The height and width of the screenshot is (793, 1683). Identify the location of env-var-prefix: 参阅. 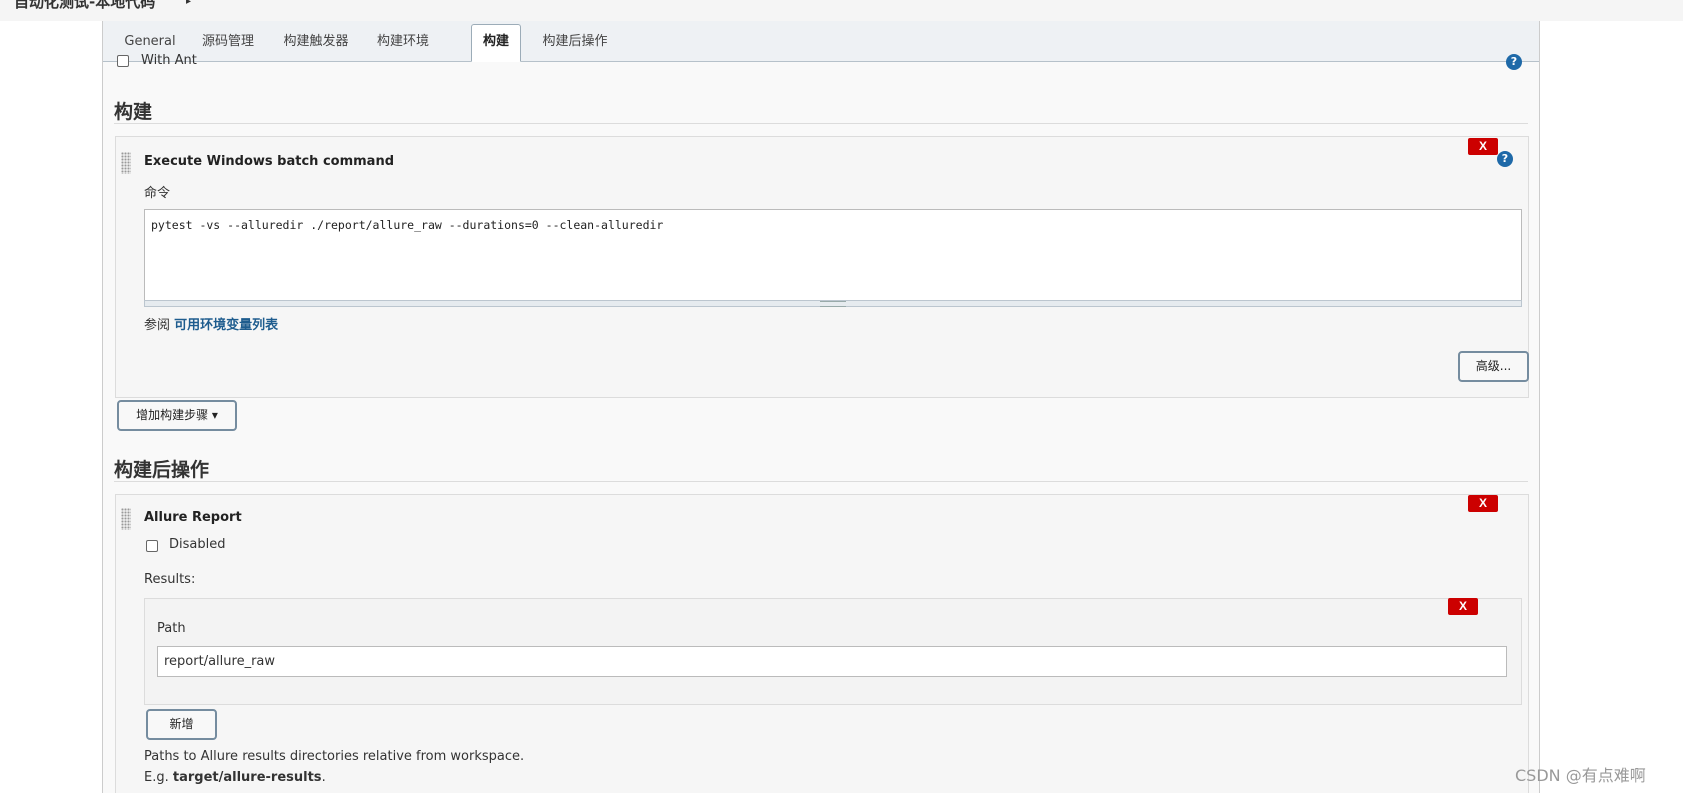
(157, 325).